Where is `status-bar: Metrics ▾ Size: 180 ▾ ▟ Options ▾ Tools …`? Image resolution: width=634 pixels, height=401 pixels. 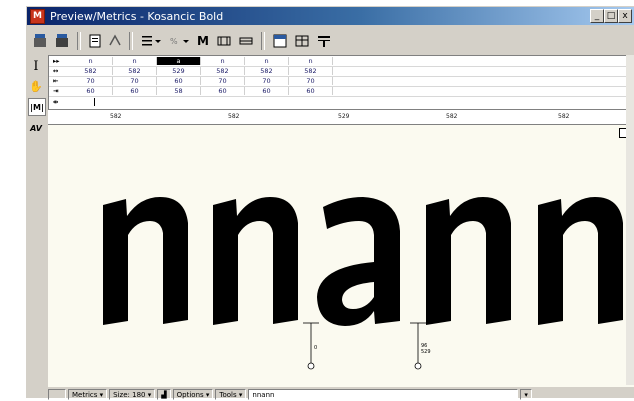
status-bar: Metrics ▾ Size: 180 ▾ ▟ Options ▾ Tools … is located at coordinates (341, 394).